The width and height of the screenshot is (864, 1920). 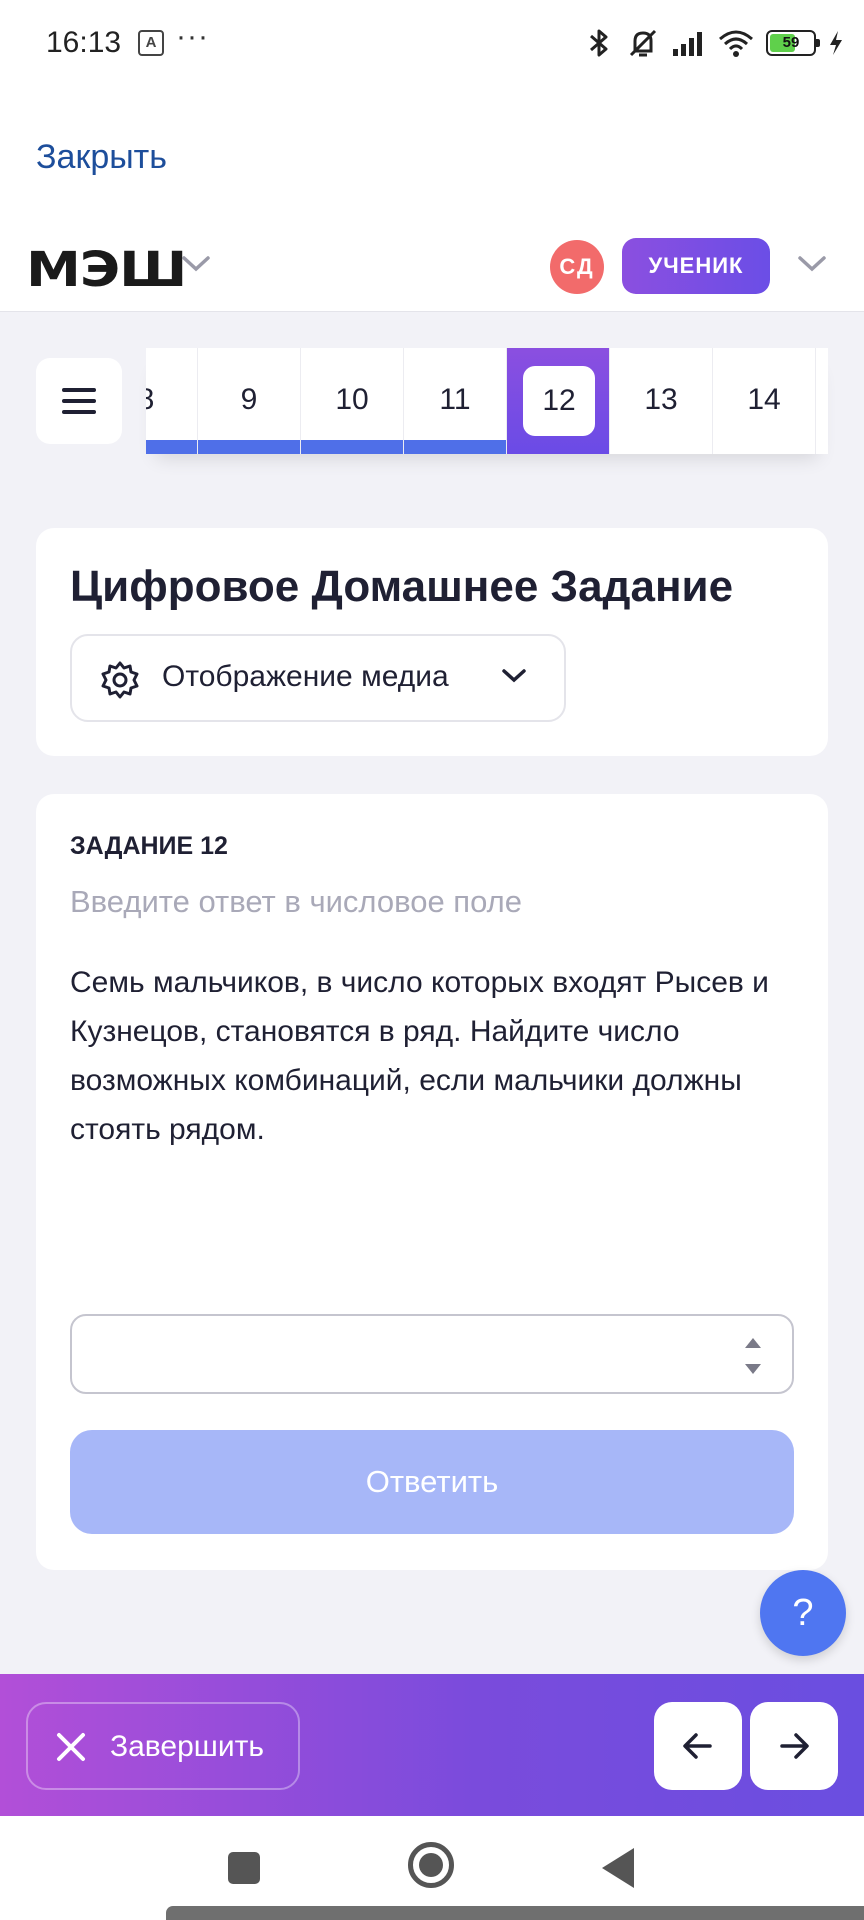 I want to click on close-link: Закрыть, so click(x=101, y=157).